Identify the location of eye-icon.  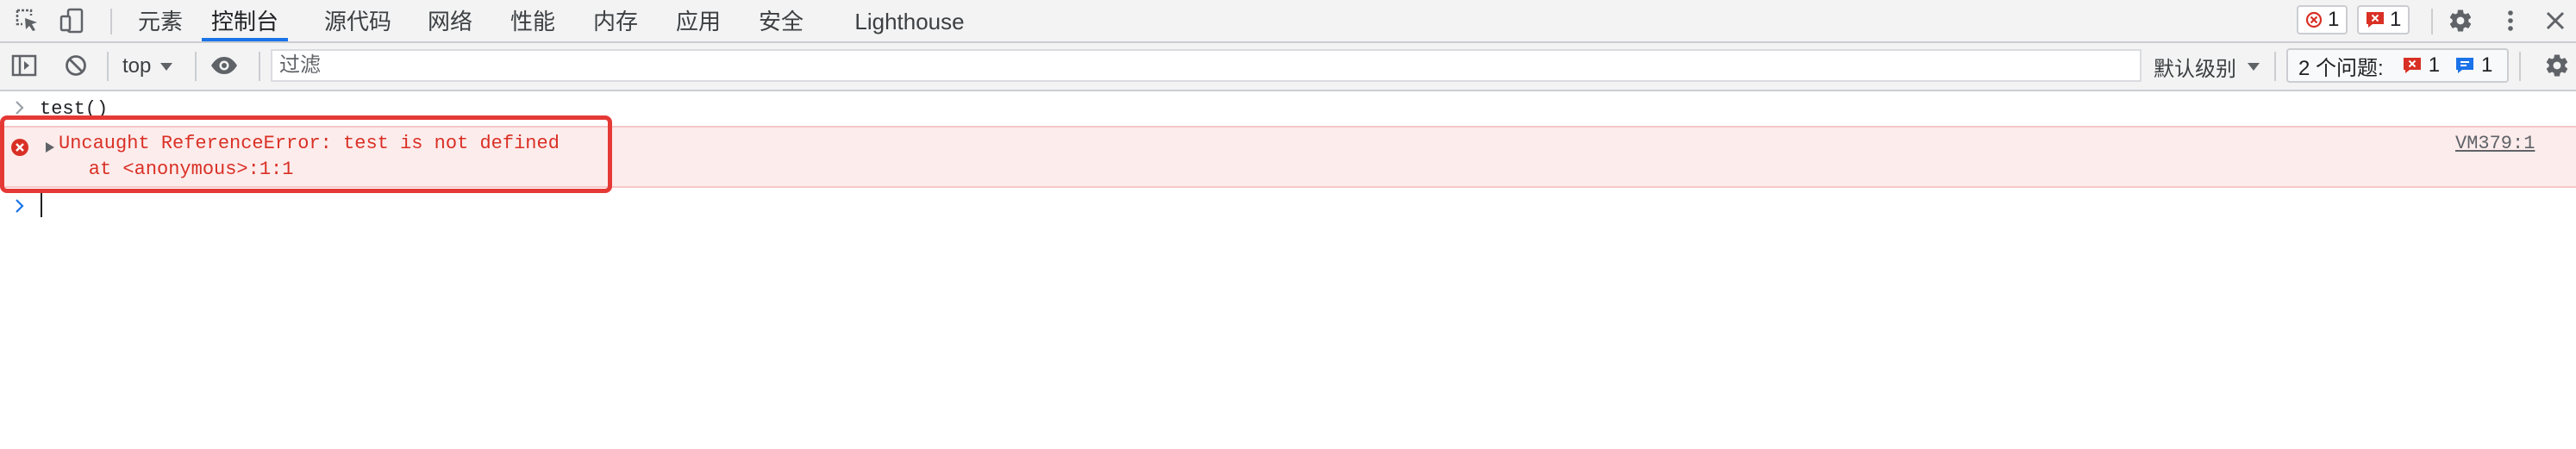
(224, 65).